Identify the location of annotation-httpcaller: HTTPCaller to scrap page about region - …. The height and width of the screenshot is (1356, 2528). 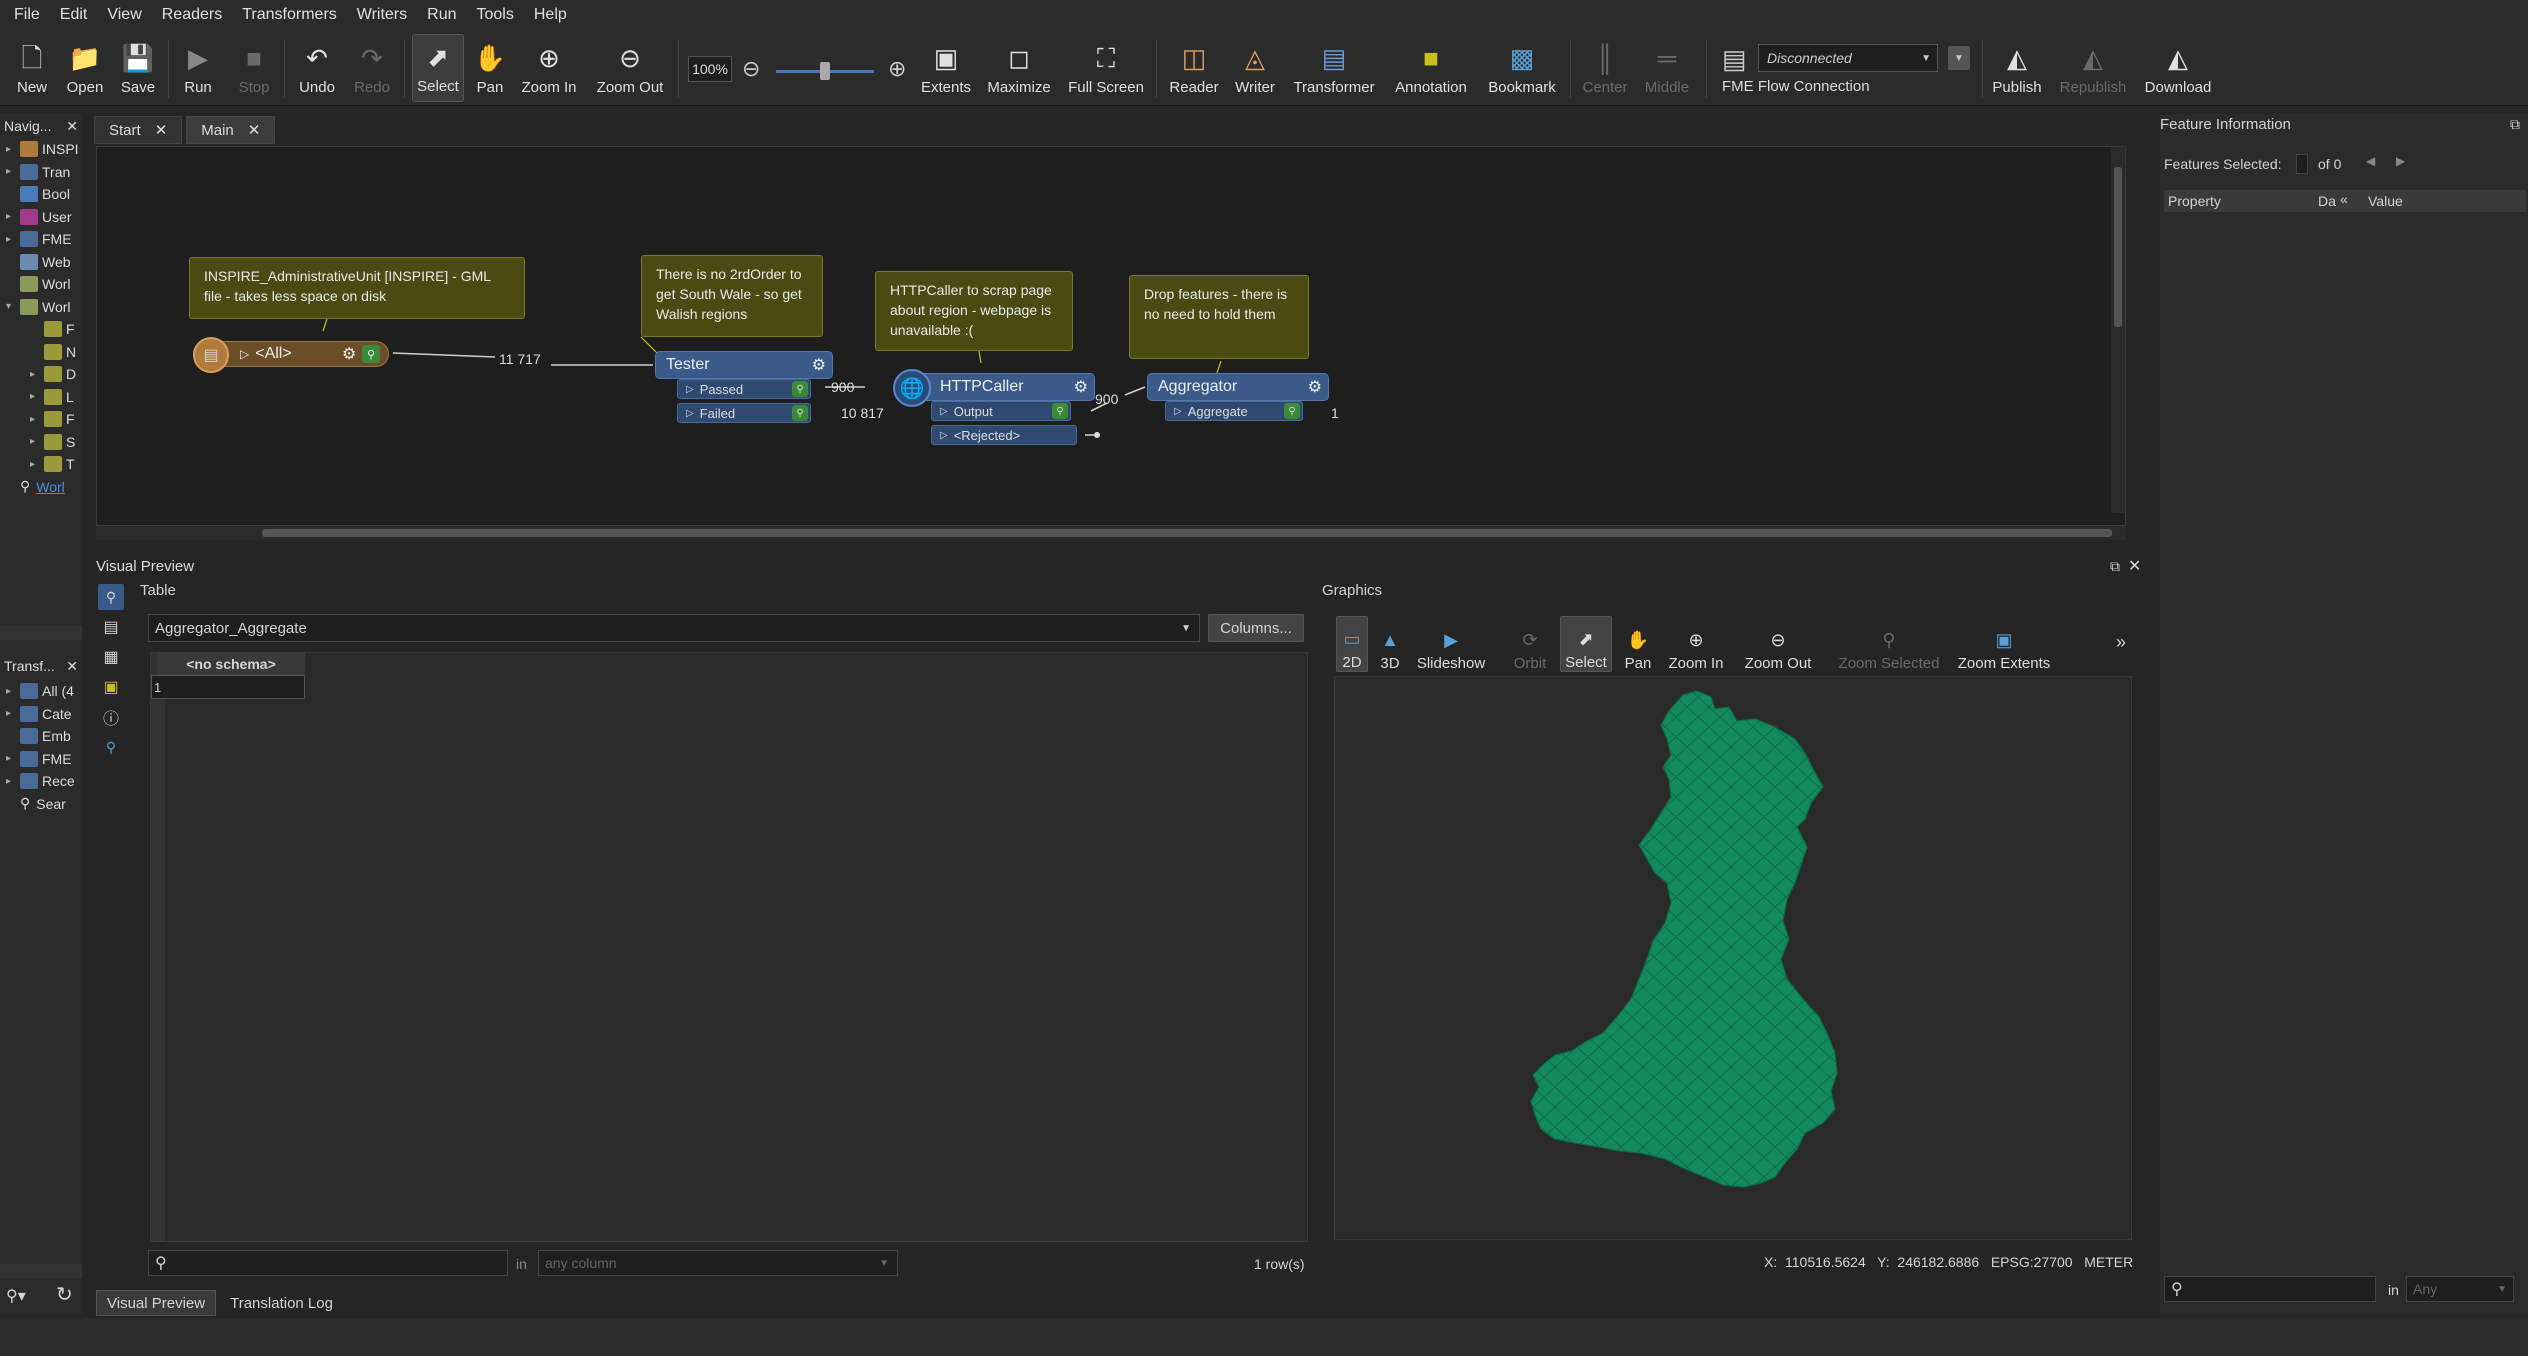
(974, 311).